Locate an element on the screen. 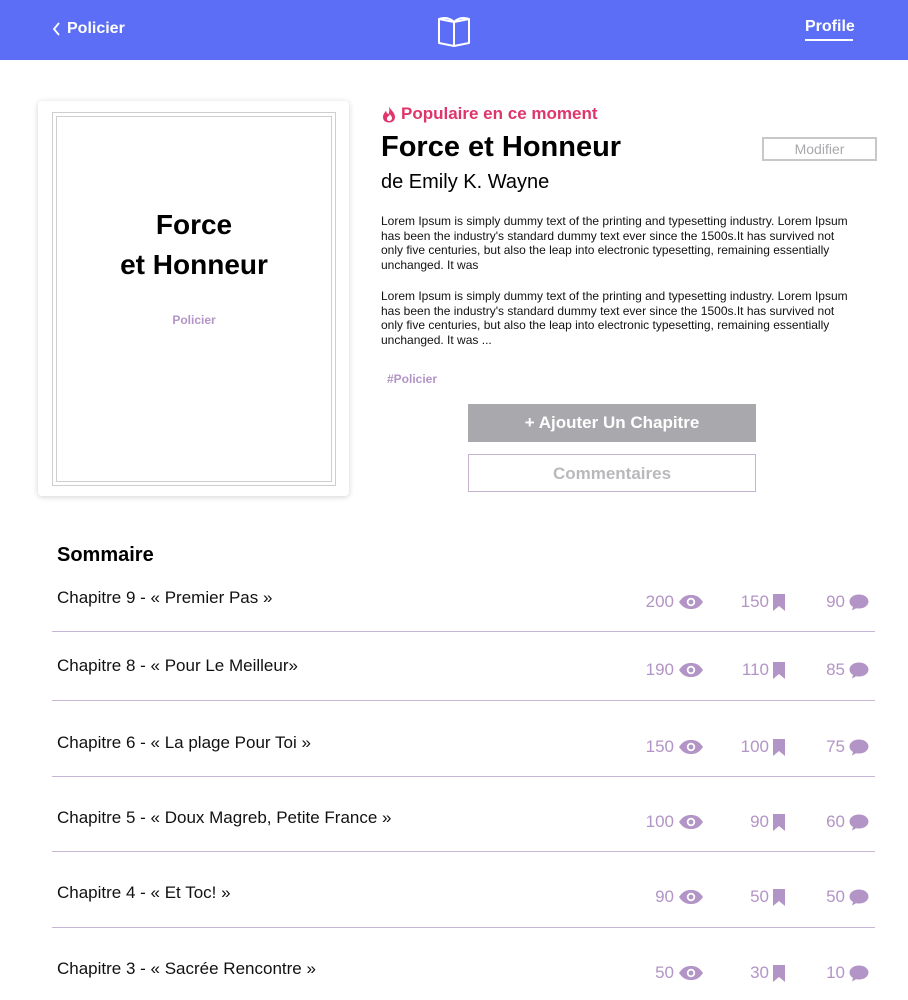  comments-button: Commentaires is located at coordinates (612, 473).